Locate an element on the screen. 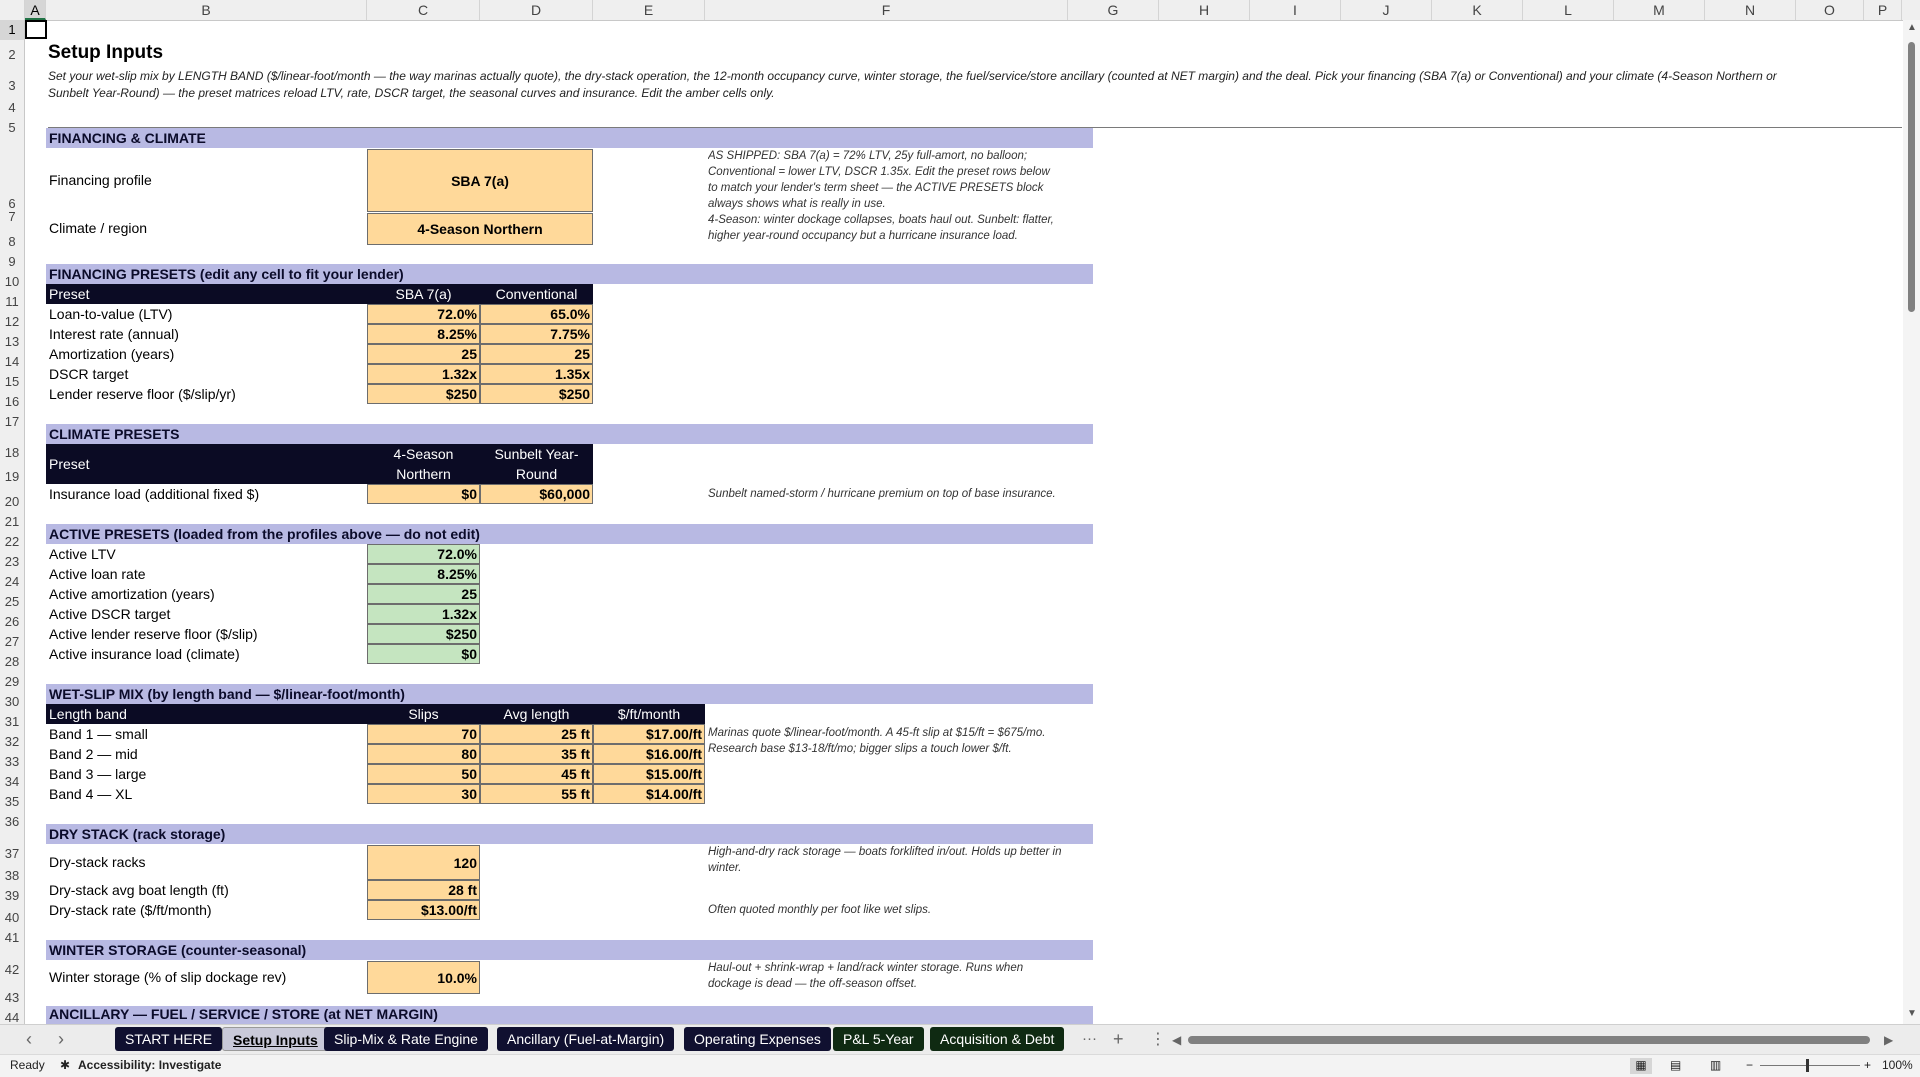  band1-slips-input: 70 is located at coordinates (423, 734).